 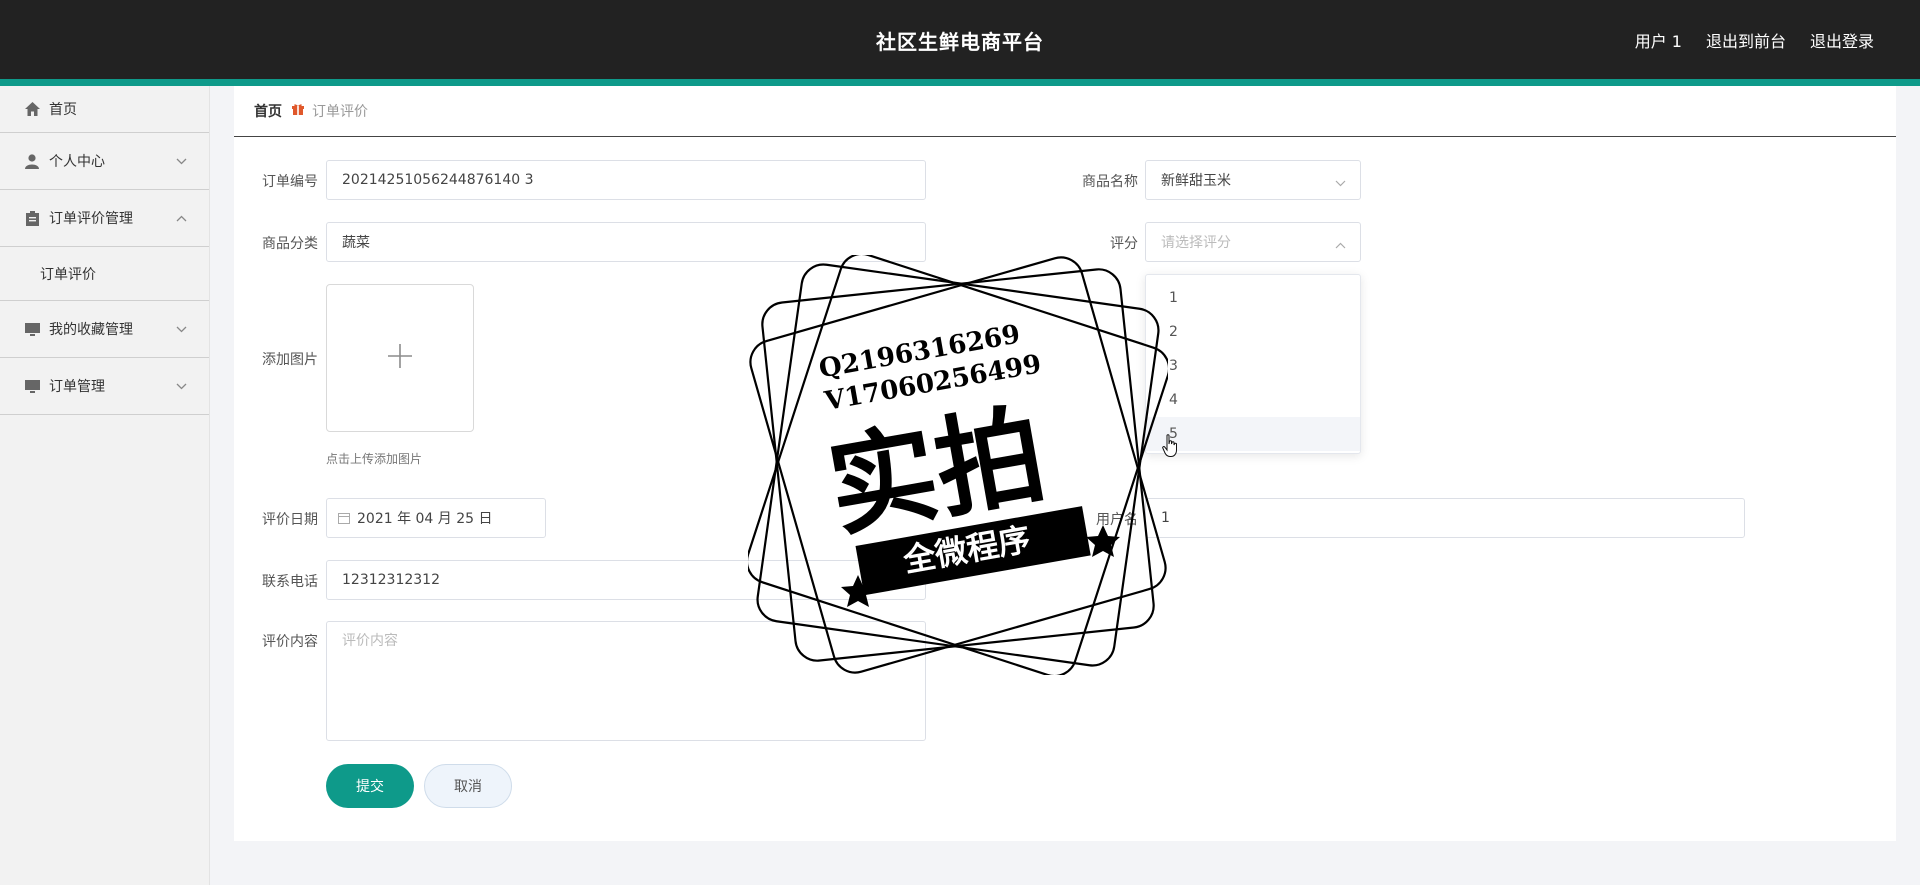 What do you see at coordinates (425, 519) in the screenshot?
I see `date-value: 2021 年 04 月 25 日` at bounding box center [425, 519].